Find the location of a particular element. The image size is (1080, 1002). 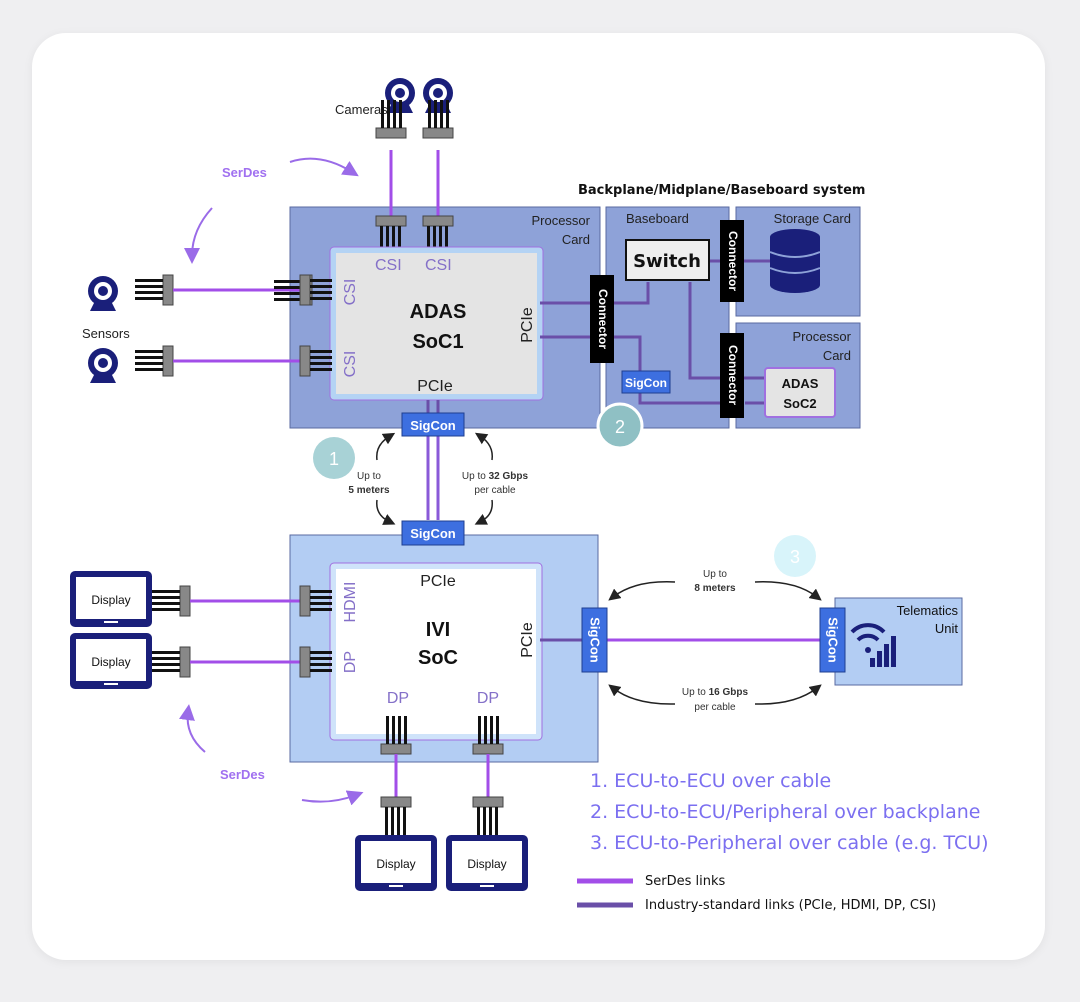

database-icon is located at coordinates (795, 261).